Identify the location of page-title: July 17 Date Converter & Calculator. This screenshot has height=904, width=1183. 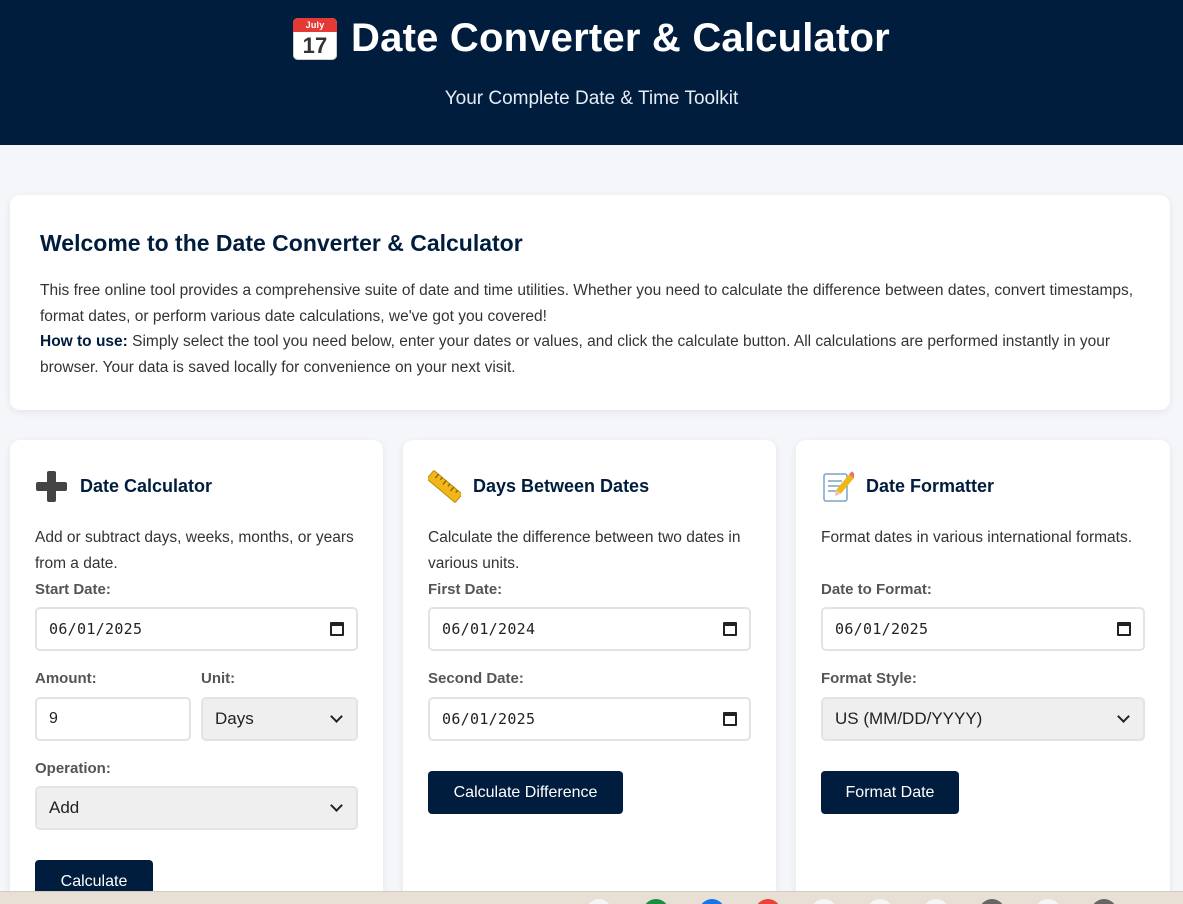
(591, 38).